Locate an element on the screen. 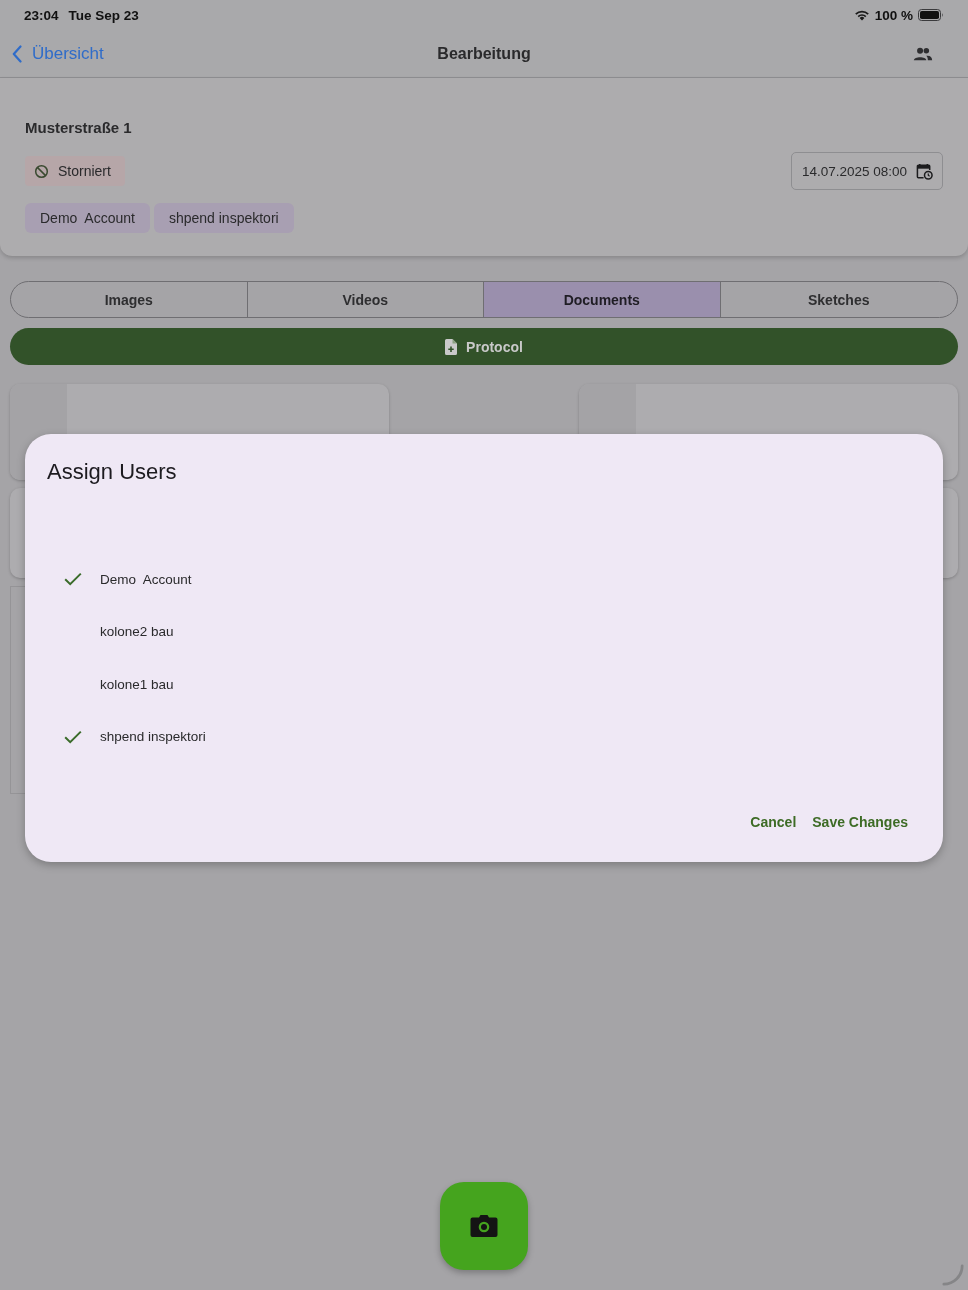 Image resolution: width=968 pixels, height=1290 pixels. address-title: Musterstraße 1 is located at coordinates (78, 128).